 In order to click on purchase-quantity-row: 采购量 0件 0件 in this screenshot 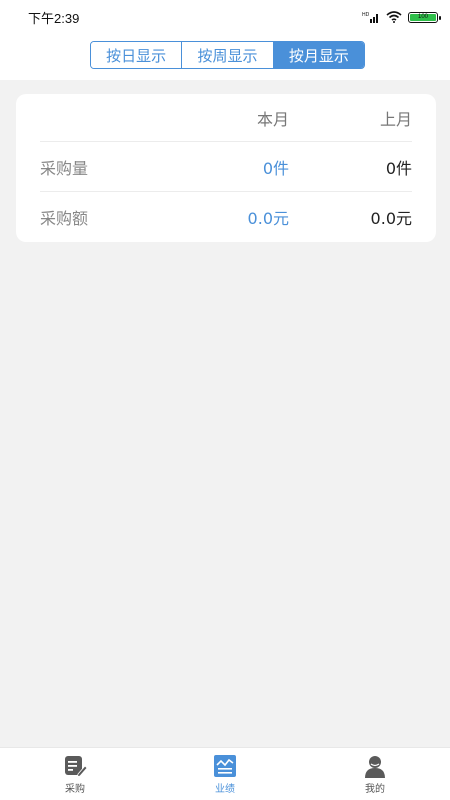, I will do `click(226, 167)`.